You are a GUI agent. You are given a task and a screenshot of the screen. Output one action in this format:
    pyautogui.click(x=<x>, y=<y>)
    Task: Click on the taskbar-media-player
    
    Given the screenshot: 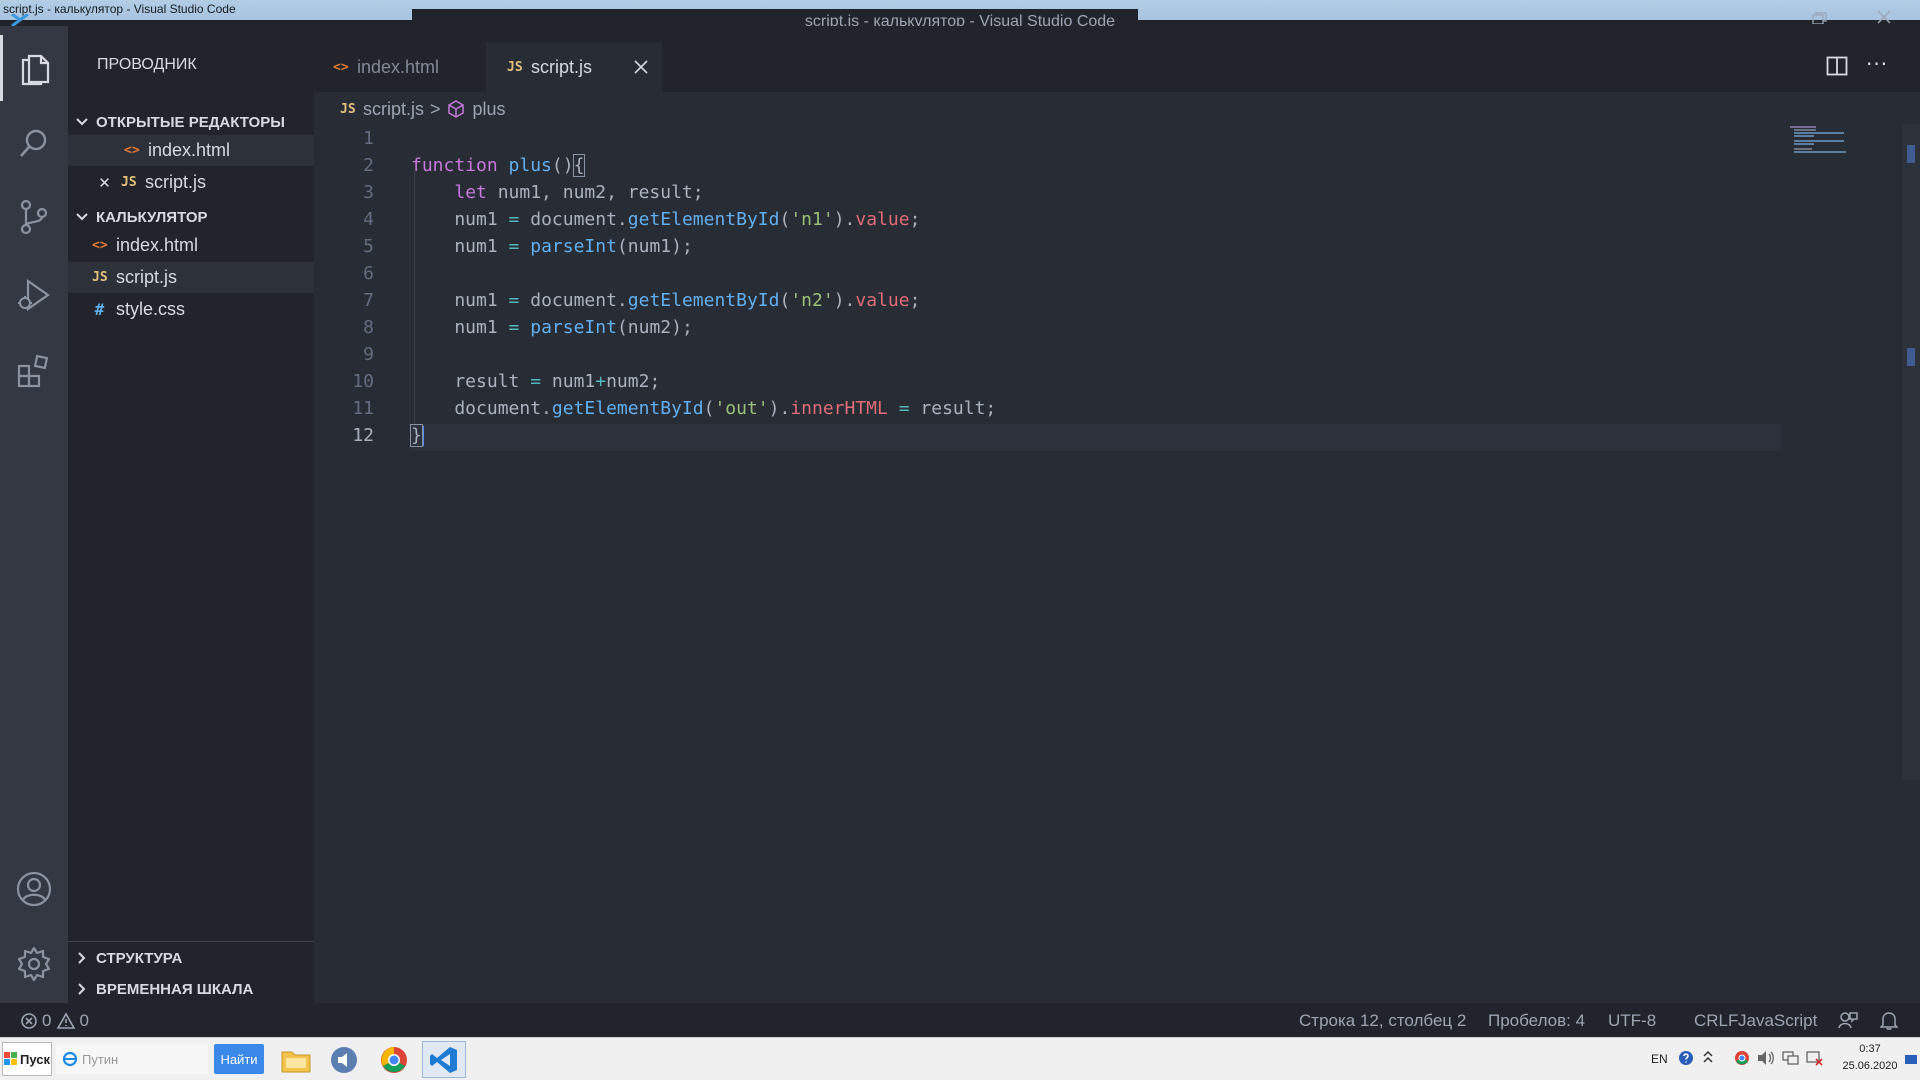 What is the action you would take?
    pyautogui.click(x=344, y=1059)
    